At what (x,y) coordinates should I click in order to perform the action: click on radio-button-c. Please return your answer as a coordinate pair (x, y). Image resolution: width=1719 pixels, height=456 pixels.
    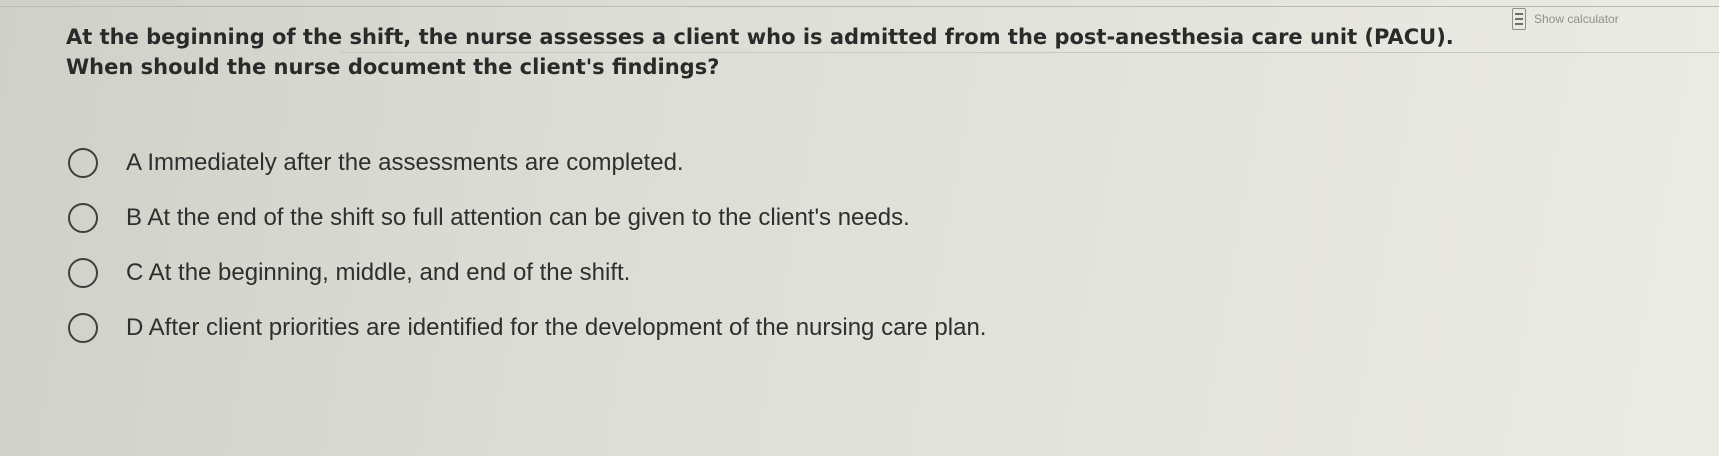
    Looking at the image, I should click on (83, 272).